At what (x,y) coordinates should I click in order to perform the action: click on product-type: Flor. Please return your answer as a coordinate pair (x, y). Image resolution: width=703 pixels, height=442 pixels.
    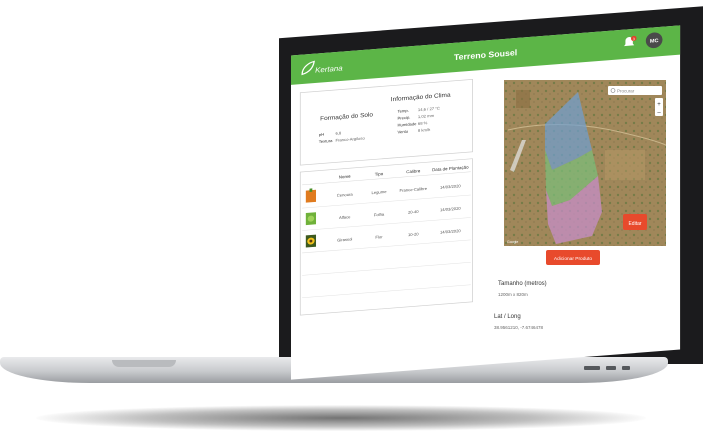
    Looking at the image, I should click on (379, 236).